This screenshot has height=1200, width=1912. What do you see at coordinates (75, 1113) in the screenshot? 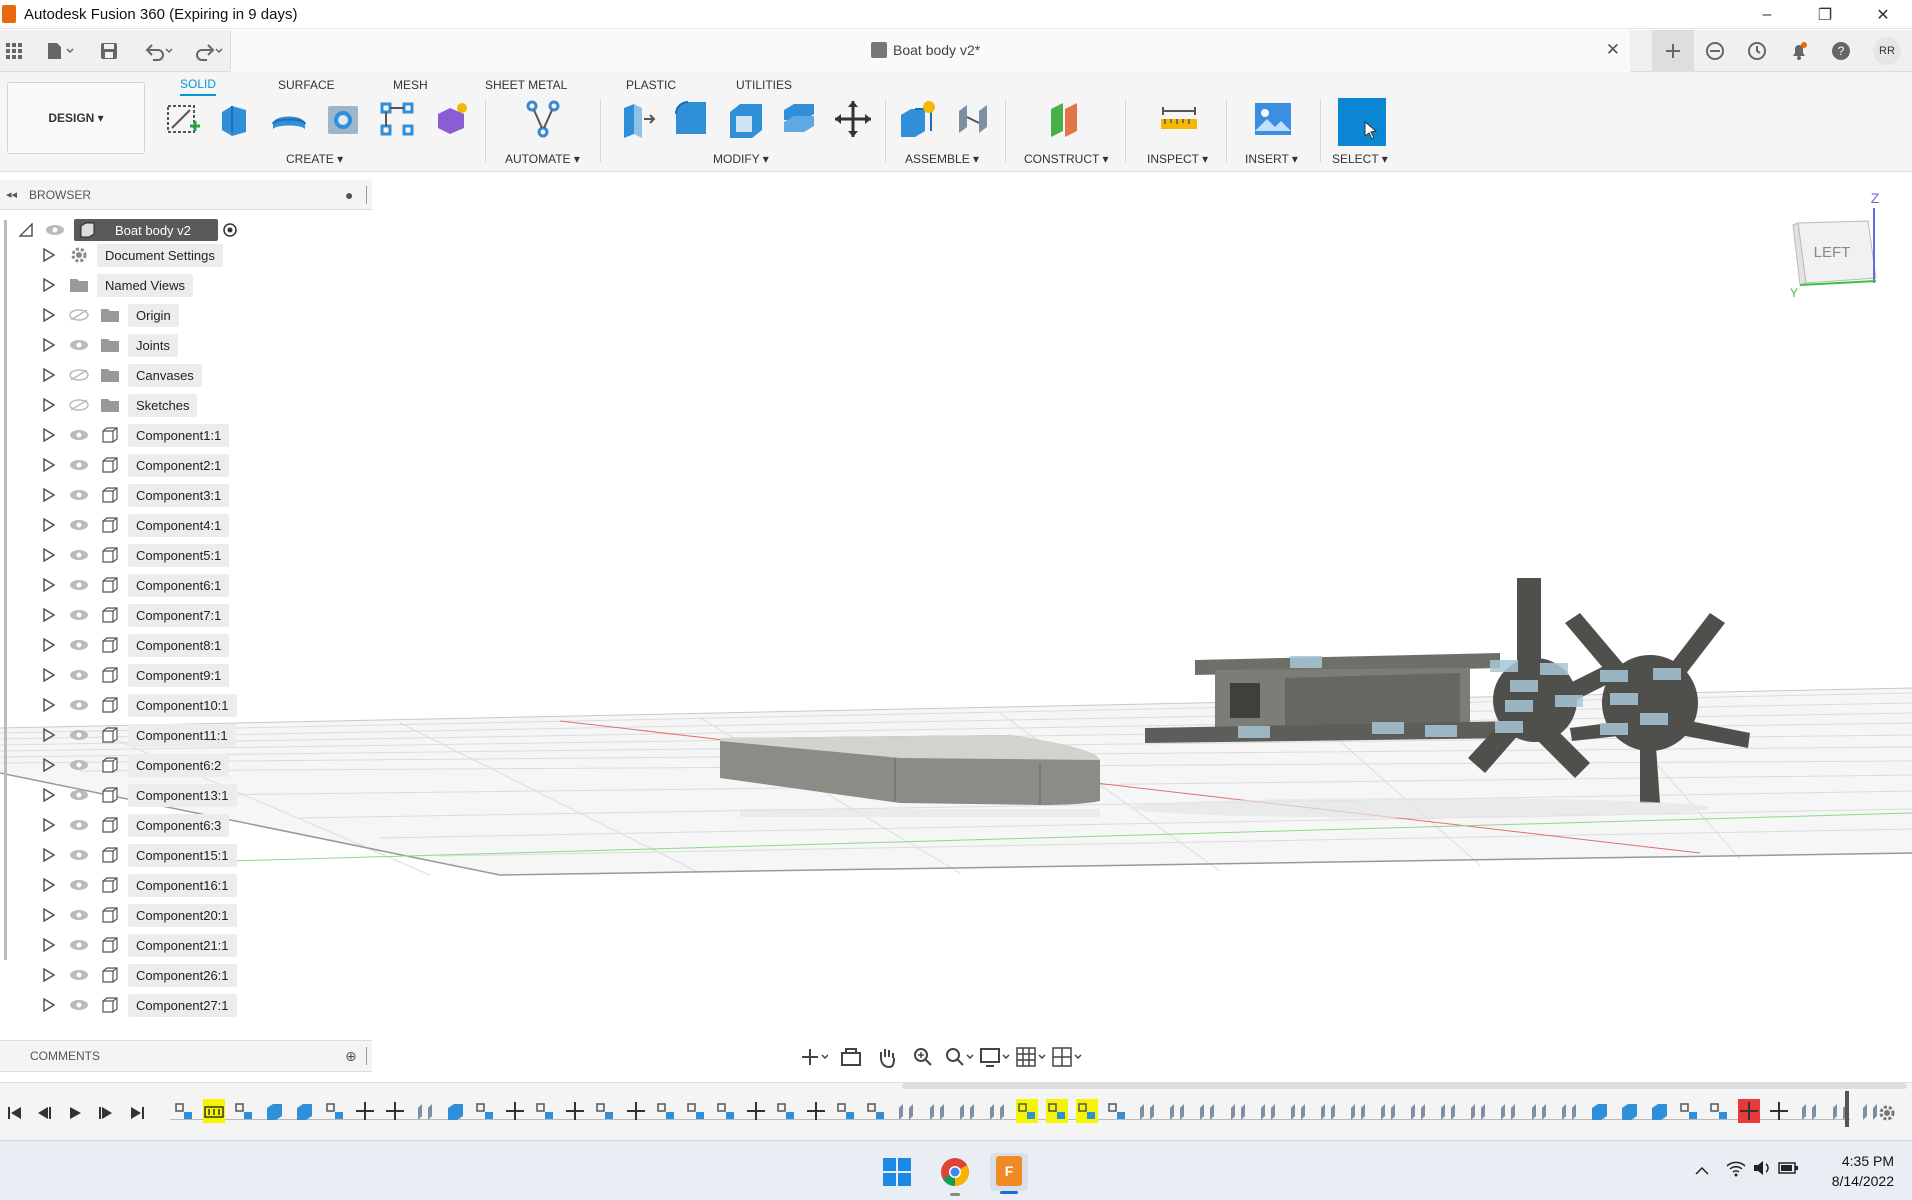
I see `timeline-play-icon` at bounding box center [75, 1113].